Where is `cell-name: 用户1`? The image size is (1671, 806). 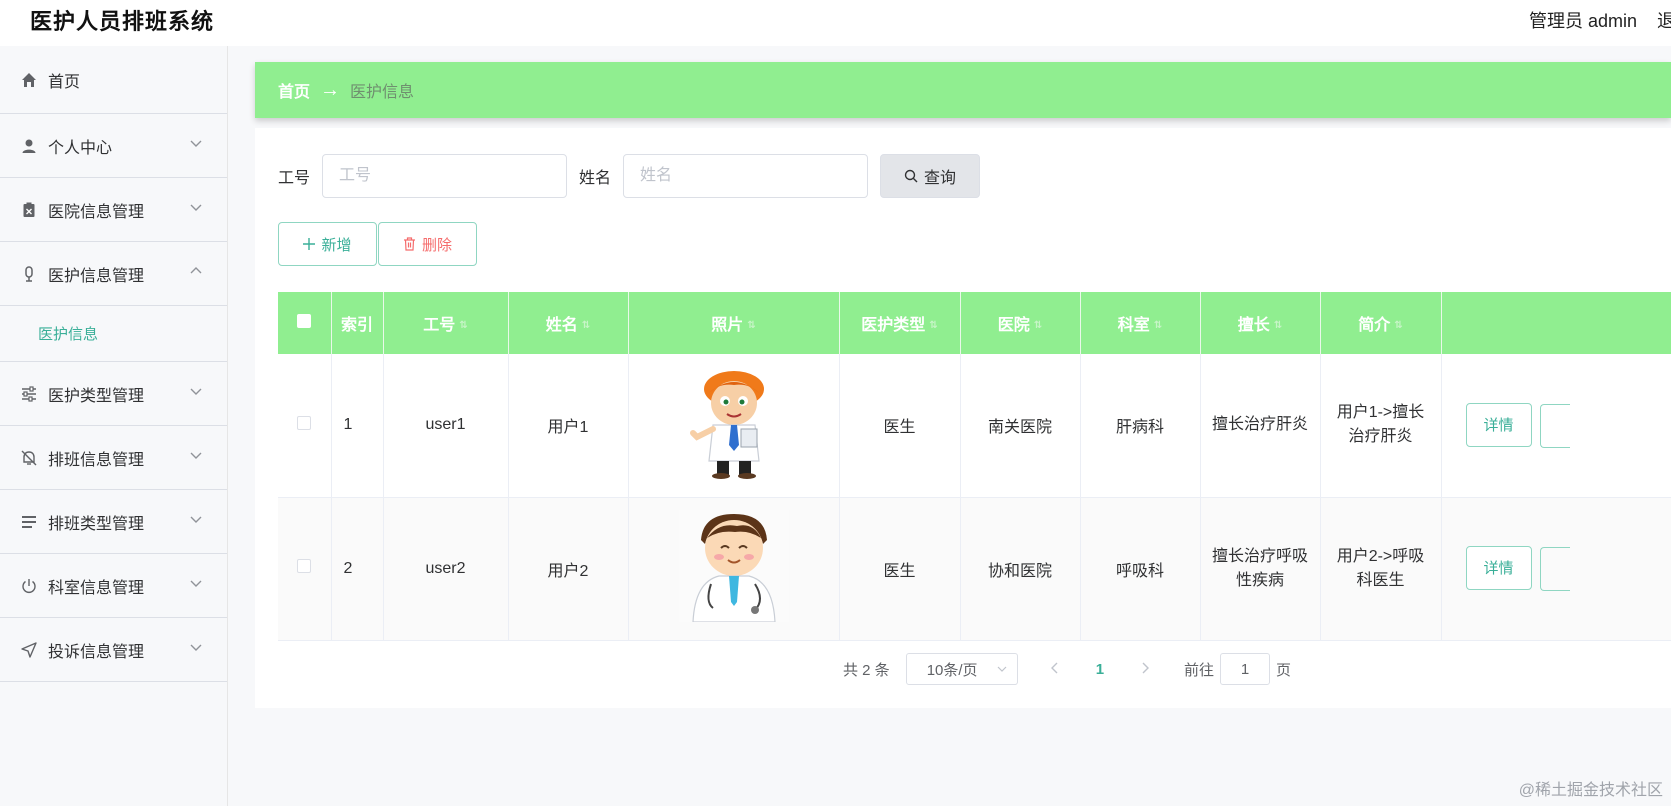 cell-name: 用户1 is located at coordinates (568, 426).